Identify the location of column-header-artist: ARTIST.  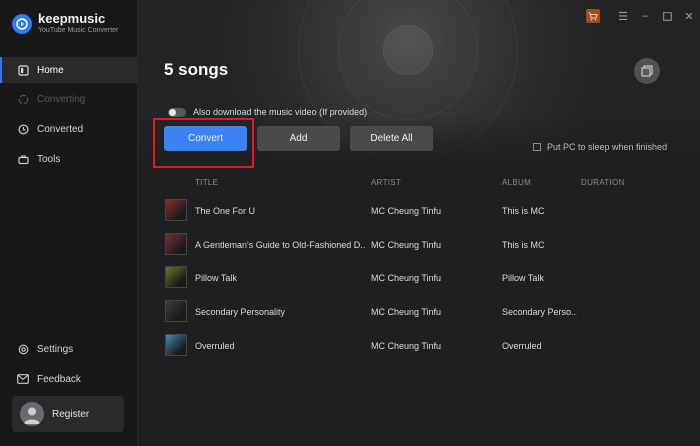
(386, 182).